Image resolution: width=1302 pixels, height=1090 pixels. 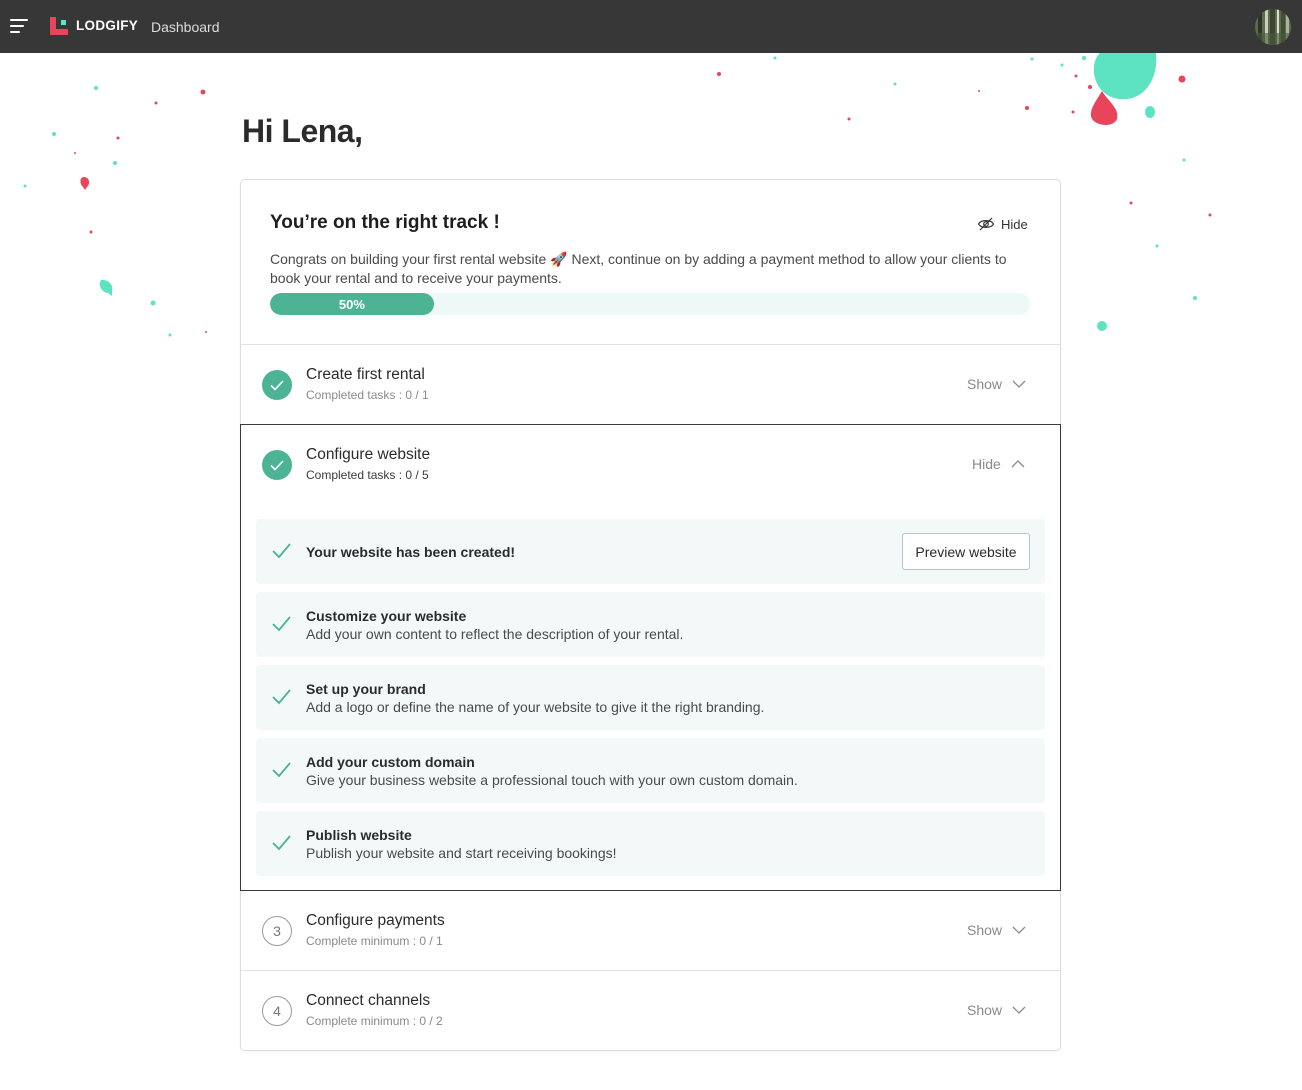 I want to click on hide-progress-label: Hide, so click(x=1014, y=224).